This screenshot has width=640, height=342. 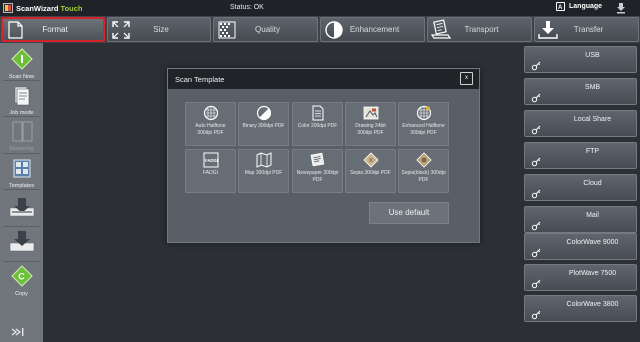 I want to click on template-color: Color 200dpi PDF, so click(x=317, y=124).